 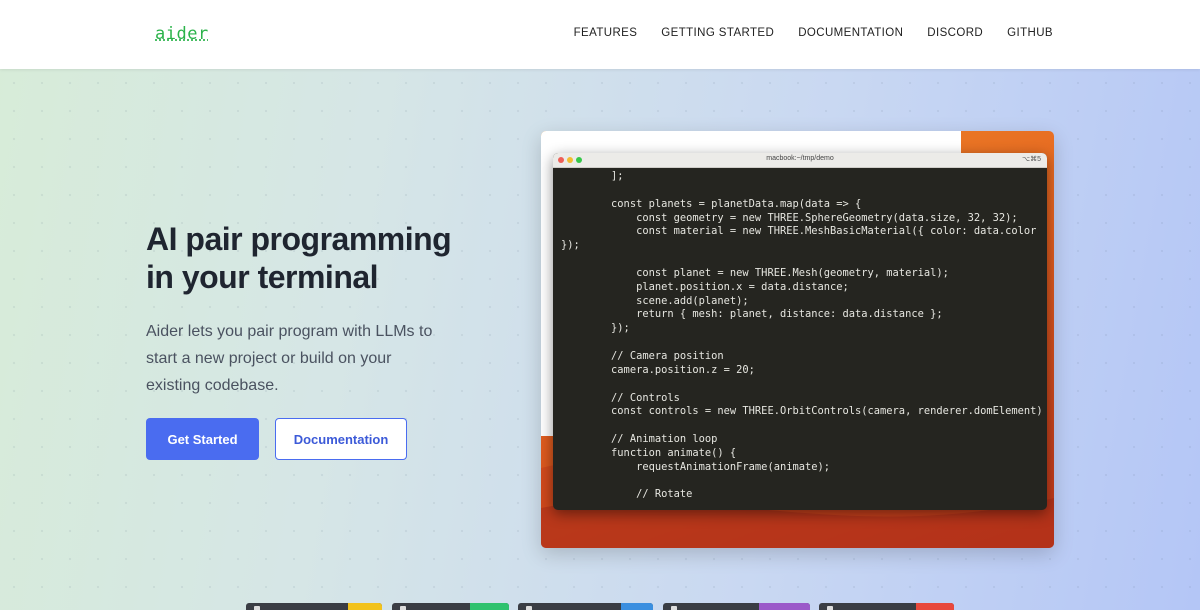 I want to click on nav-documentation: DOCUMENTATION, so click(x=850, y=33).